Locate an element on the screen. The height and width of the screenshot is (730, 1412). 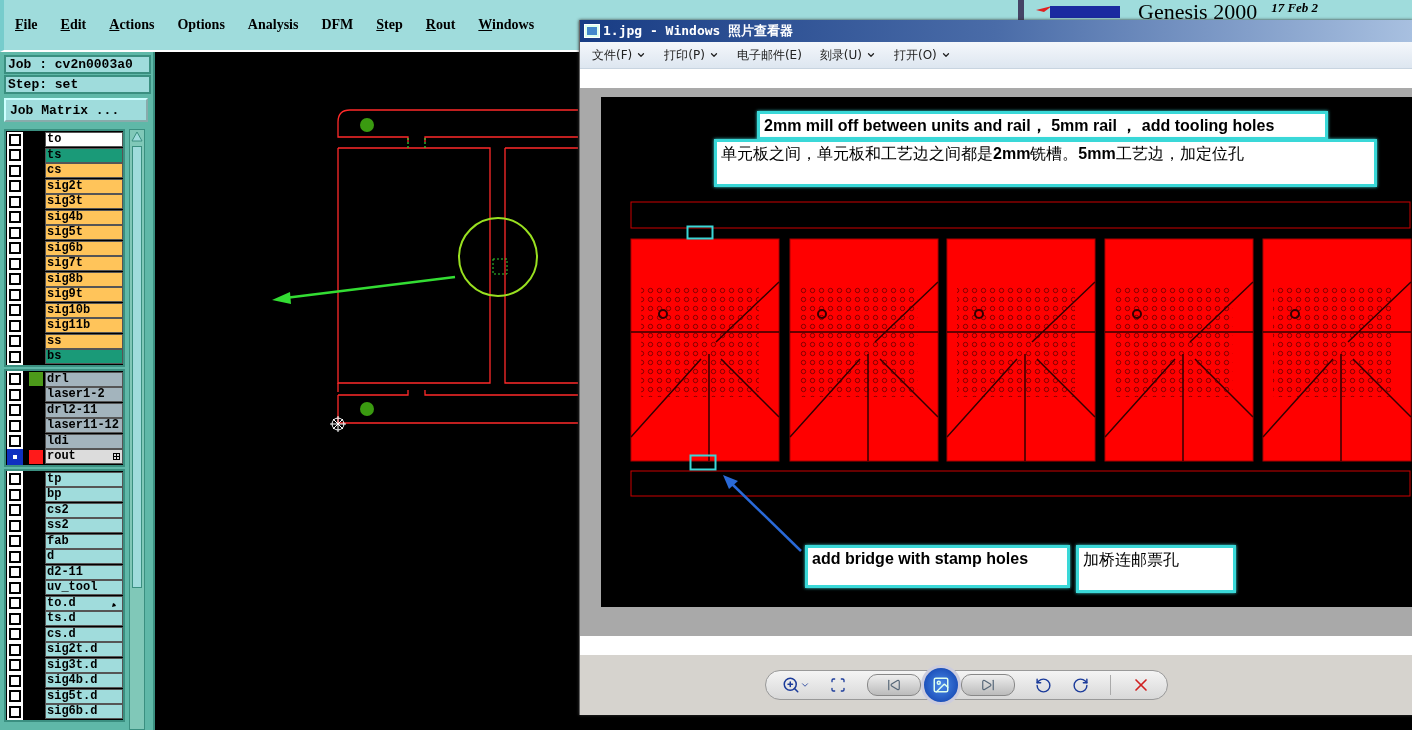
layer-name: bp is located at coordinates (84, 494).